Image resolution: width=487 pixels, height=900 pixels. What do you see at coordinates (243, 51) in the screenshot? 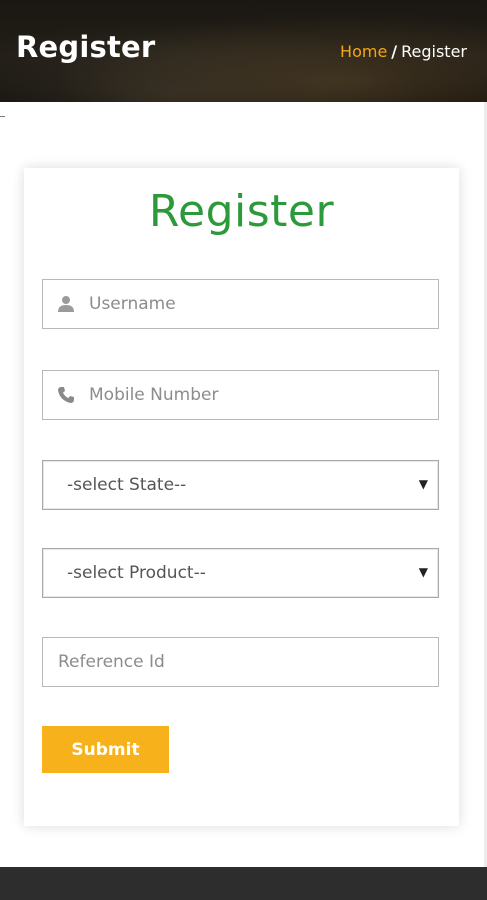
I see `page-header-banner: Register Home / Register` at bounding box center [243, 51].